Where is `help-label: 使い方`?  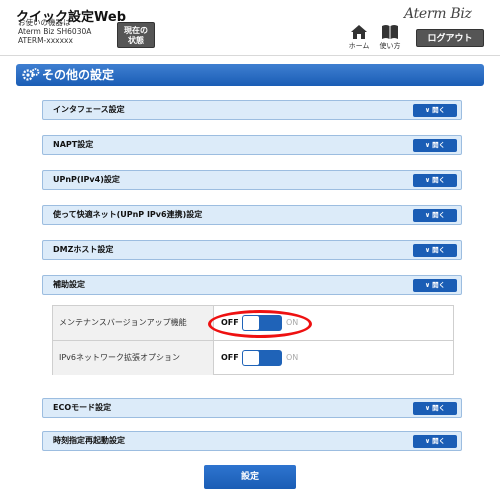 help-label: 使い方 is located at coordinates (390, 46).